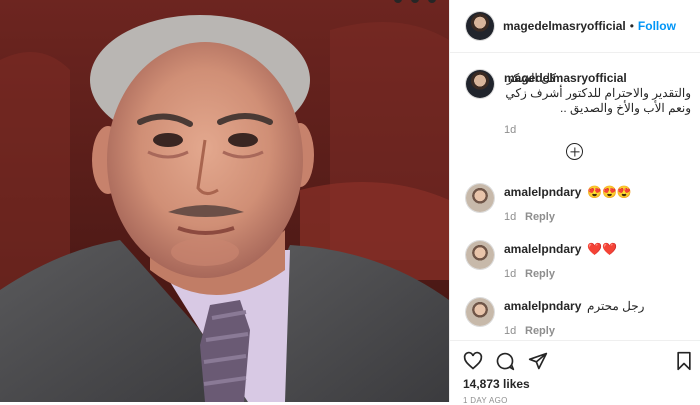 The image size is (700, 405). What do you see at coordinates (496, 384) in the screenshot?
I see `likes-count: 14,873 likes` at bounding box center [496, 384].